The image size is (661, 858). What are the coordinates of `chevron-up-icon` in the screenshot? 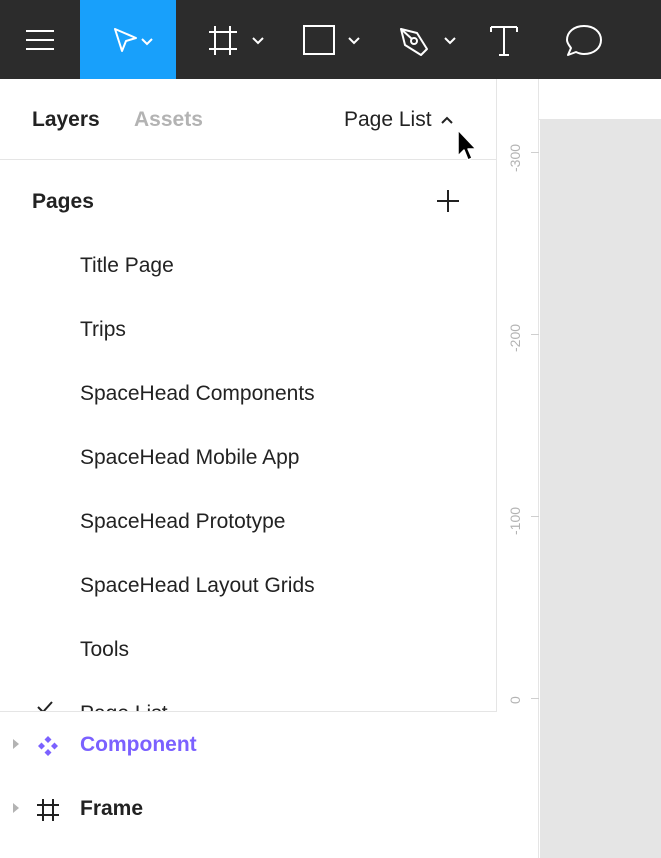 It's located at (446, 120).